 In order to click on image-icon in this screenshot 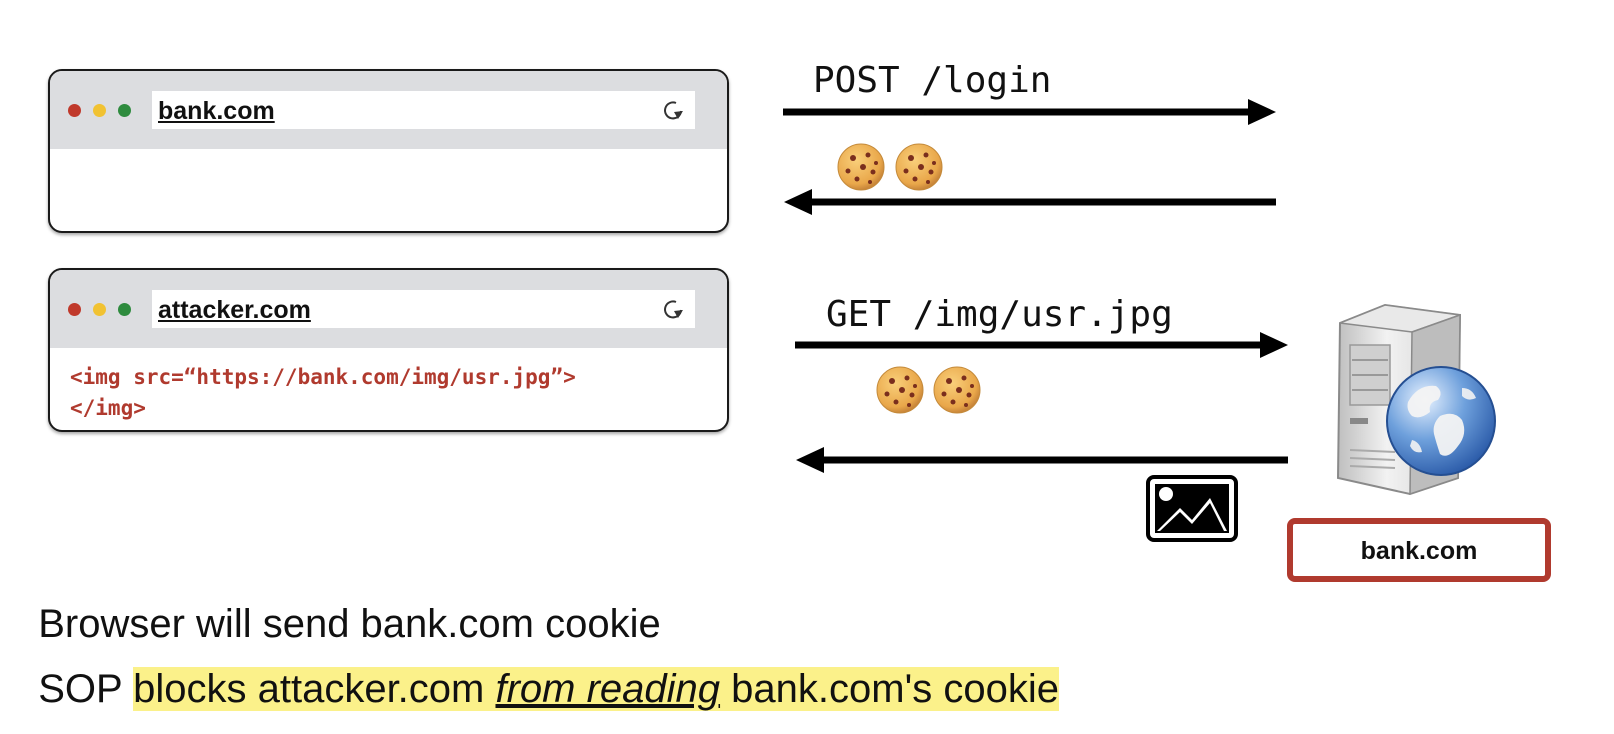, I will do `click(1192, 508)`.